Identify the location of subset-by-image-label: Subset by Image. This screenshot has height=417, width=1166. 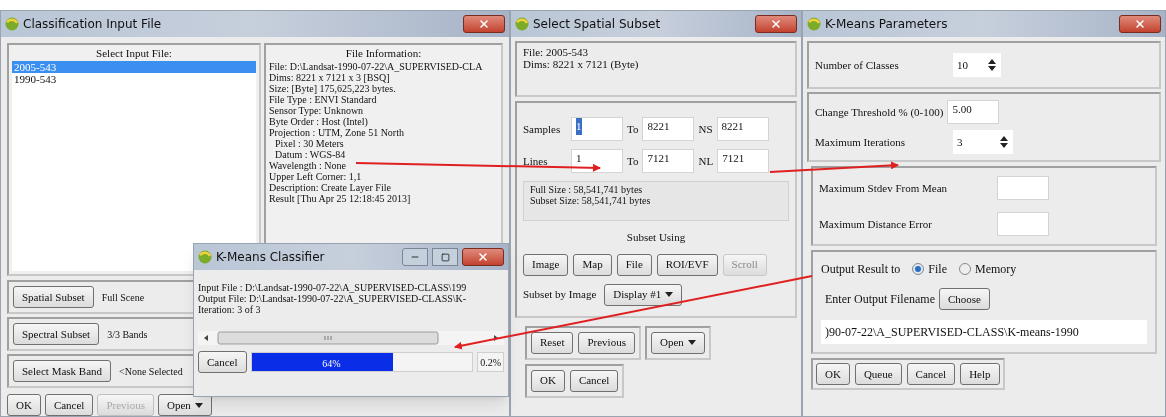
(560, 295).